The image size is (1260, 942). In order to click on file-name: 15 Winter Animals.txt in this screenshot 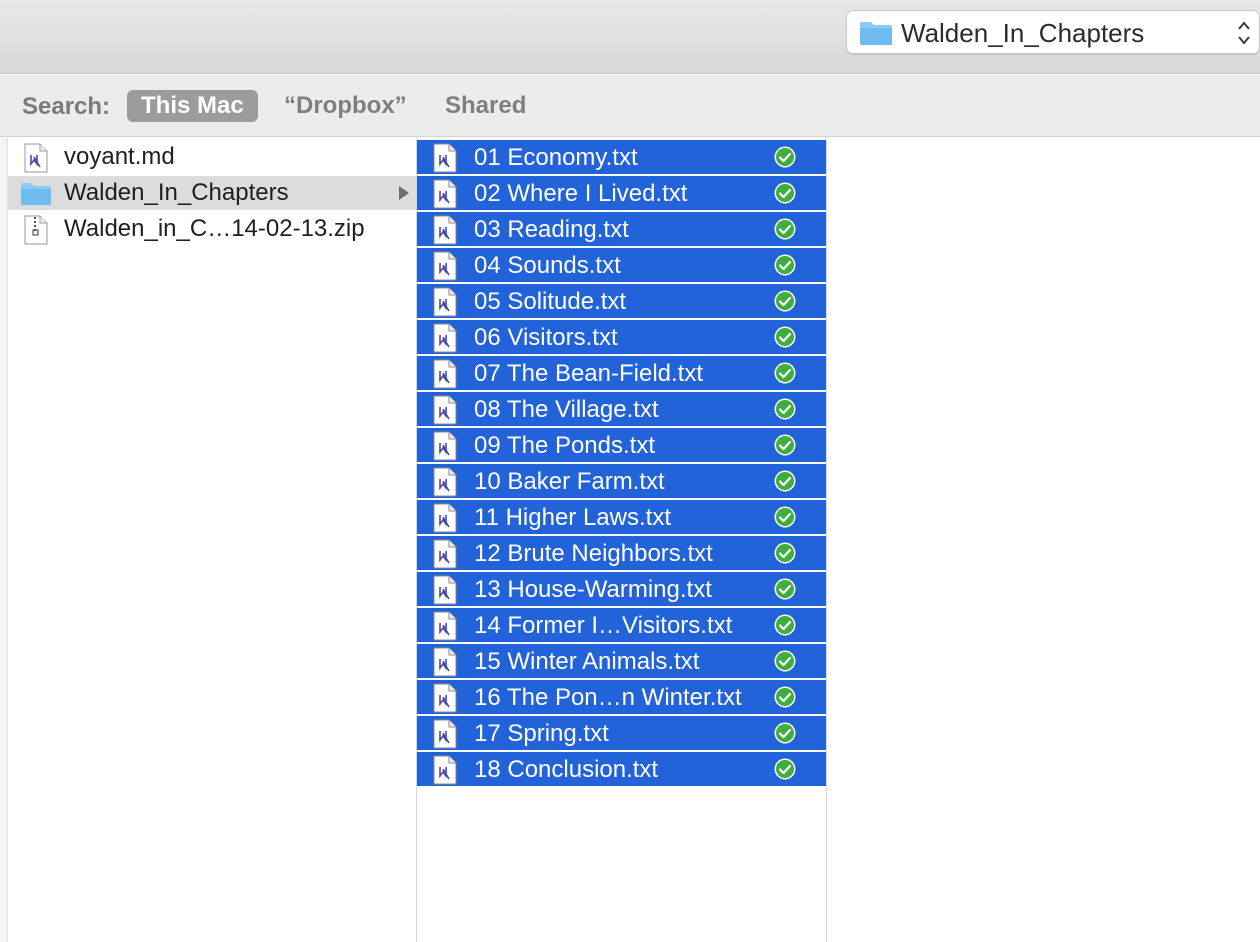, I will do `click(587, 661)`.